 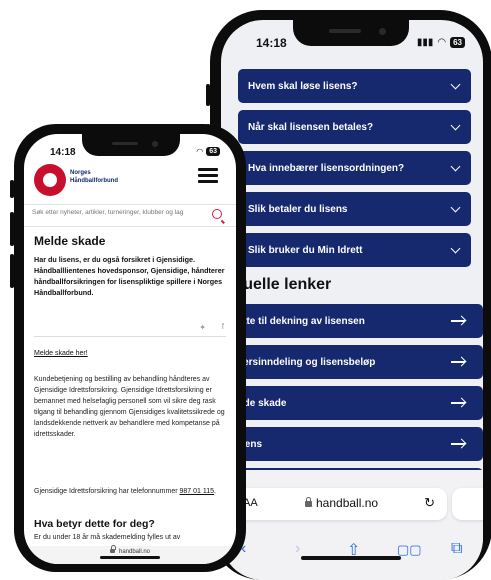 I want to click on faq-item-min-idrett: Slik bruker du Min Idrett, so click(x=354, y=250).